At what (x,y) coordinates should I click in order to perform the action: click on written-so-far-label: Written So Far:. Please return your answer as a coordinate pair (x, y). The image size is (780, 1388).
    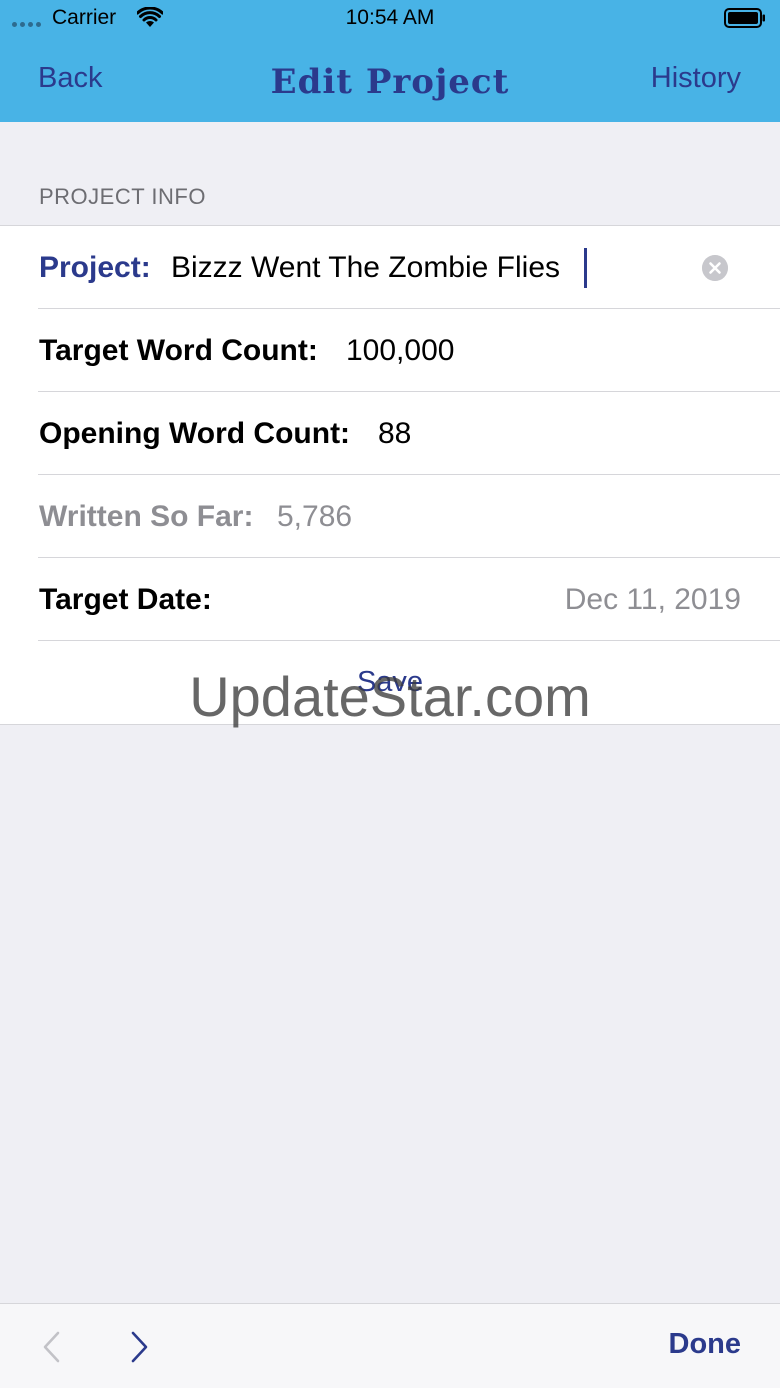
    Looking at the image, I should click on (146, 516).